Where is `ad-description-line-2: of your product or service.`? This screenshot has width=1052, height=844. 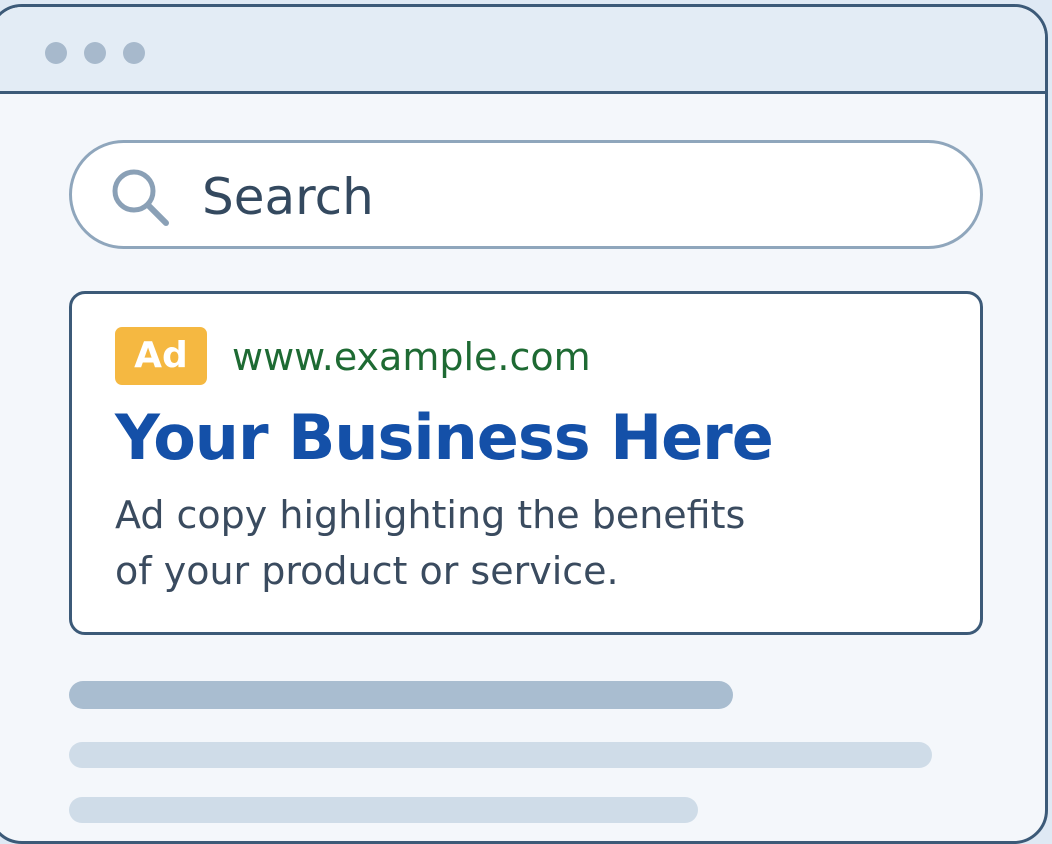
ad-description-line-2: of your product or service. is located at coordinates (367, 571).